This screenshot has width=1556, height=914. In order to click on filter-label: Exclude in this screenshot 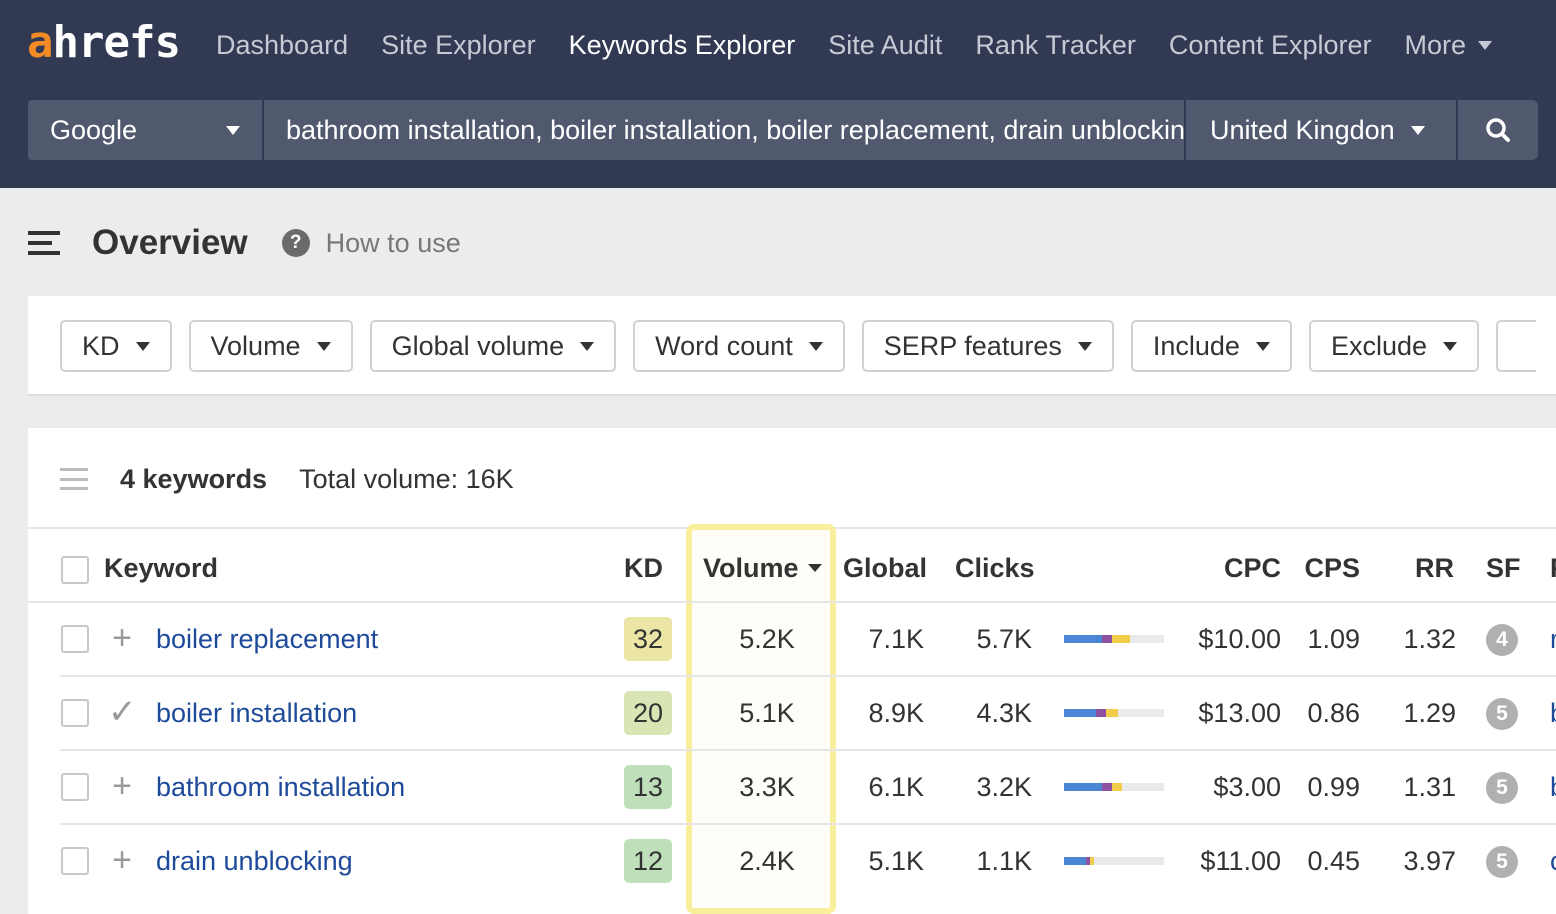, I will do `click(1378, 345)`.